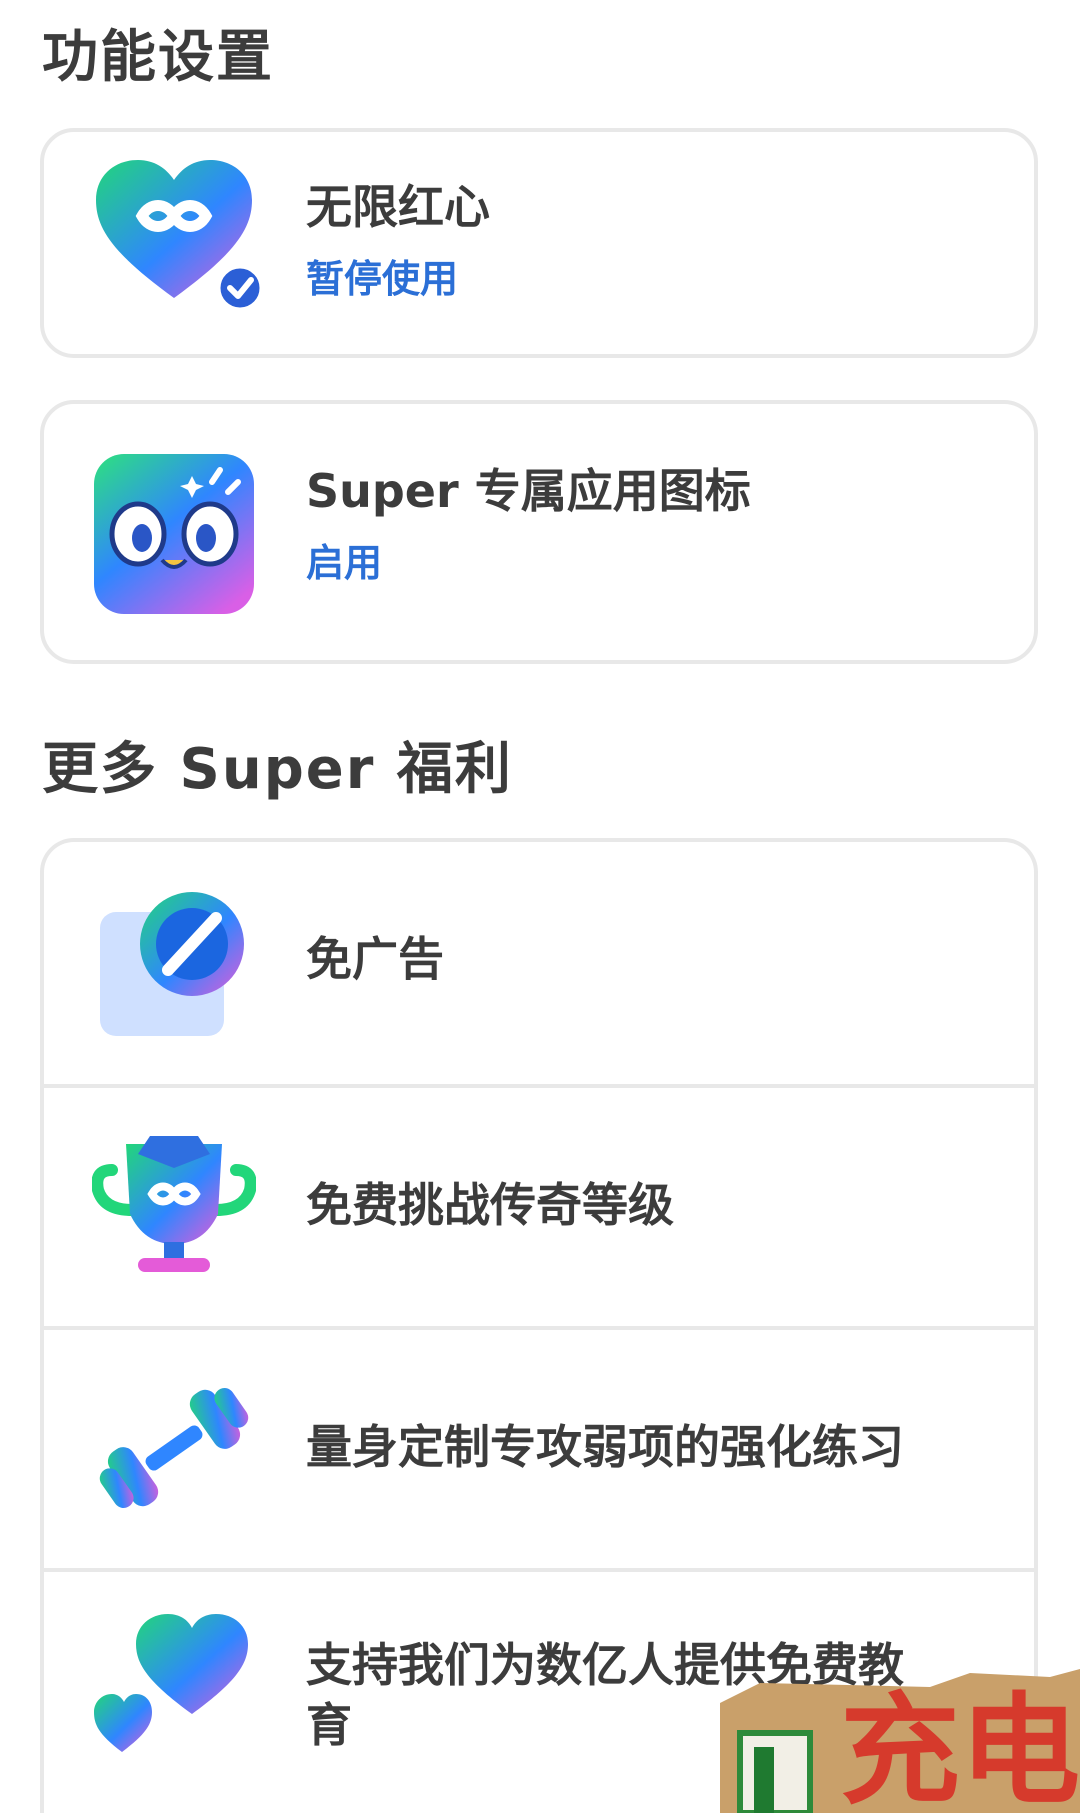  Describe the element at coordinates (528, 491) in the screenshot. I see `super-app-icon-title: Super 专属应用图标` at that location.